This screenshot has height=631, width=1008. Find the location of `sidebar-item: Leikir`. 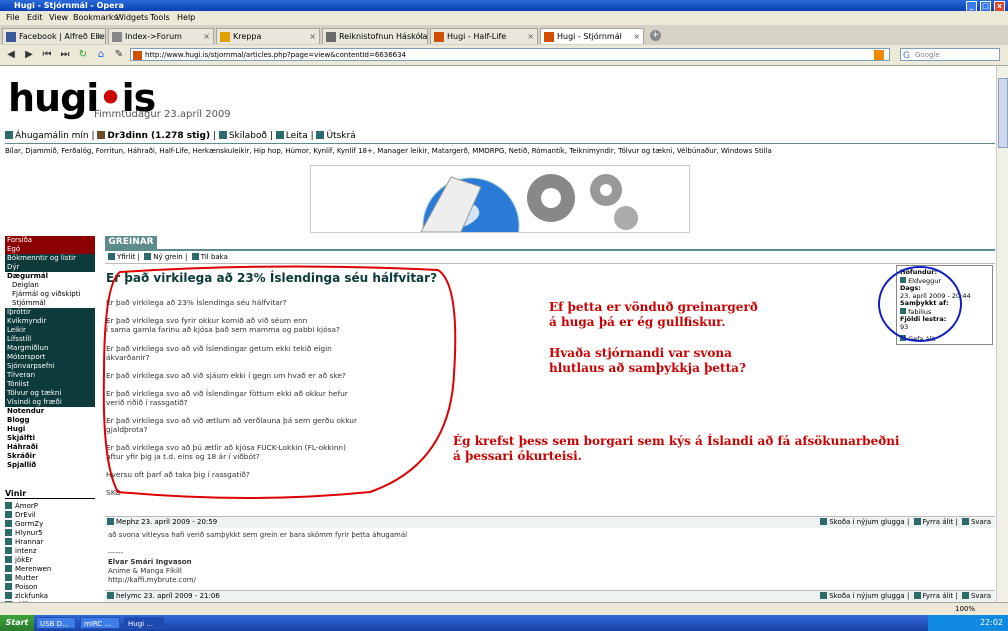

sidebar-item: Leikir is located at coordinates (50, 330).